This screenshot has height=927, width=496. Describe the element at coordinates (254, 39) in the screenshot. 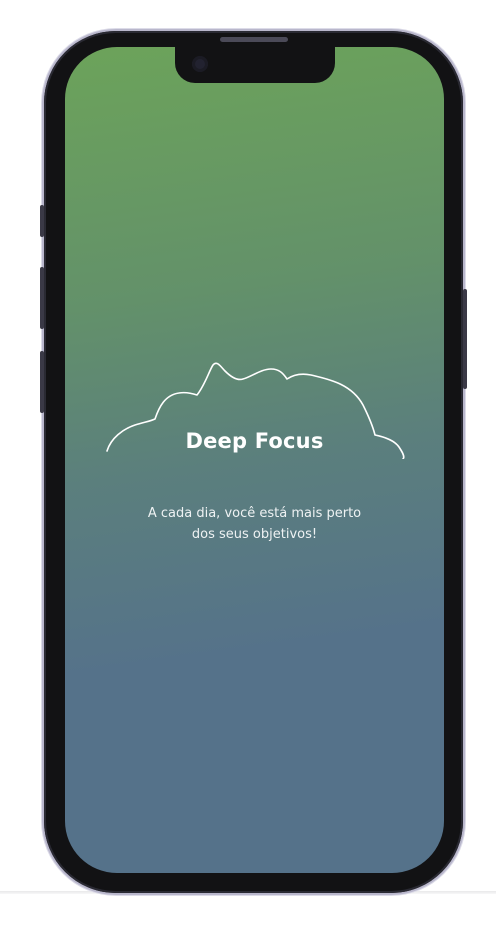

I see `earpiece-speaker` at that location.